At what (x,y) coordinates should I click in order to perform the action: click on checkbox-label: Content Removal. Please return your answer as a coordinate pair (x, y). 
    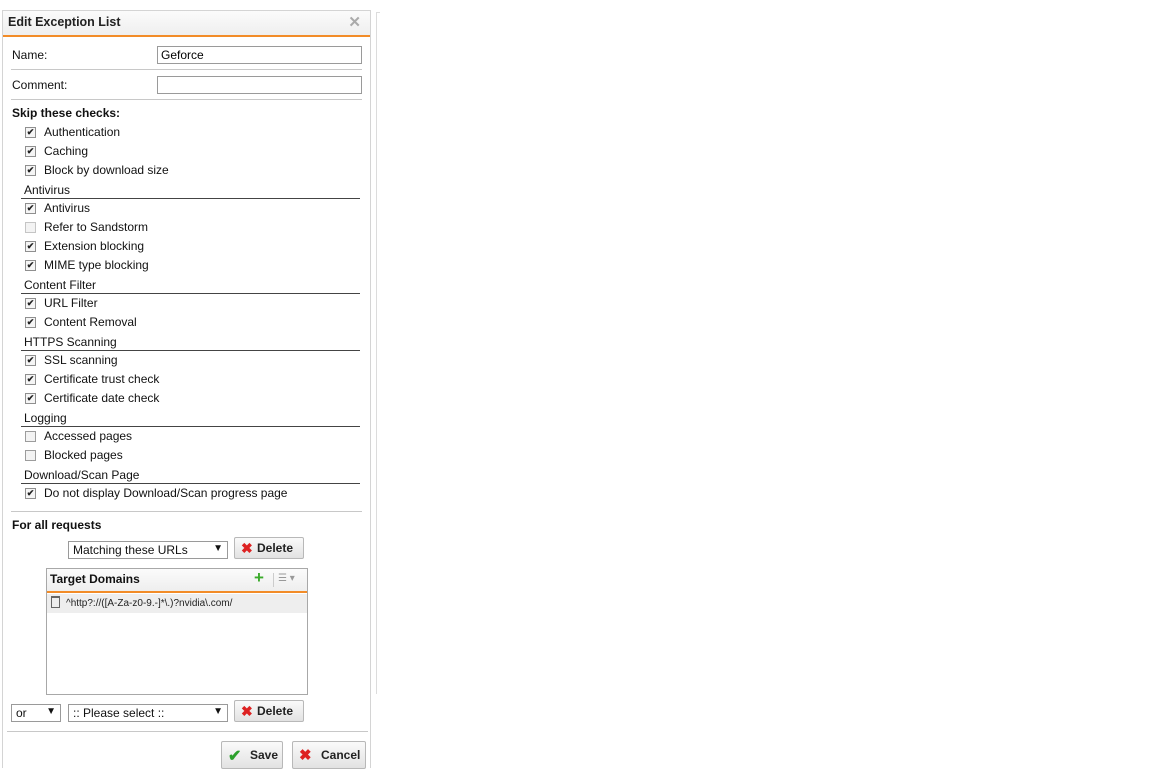
    Looking at the image, I should click on (90, 322).